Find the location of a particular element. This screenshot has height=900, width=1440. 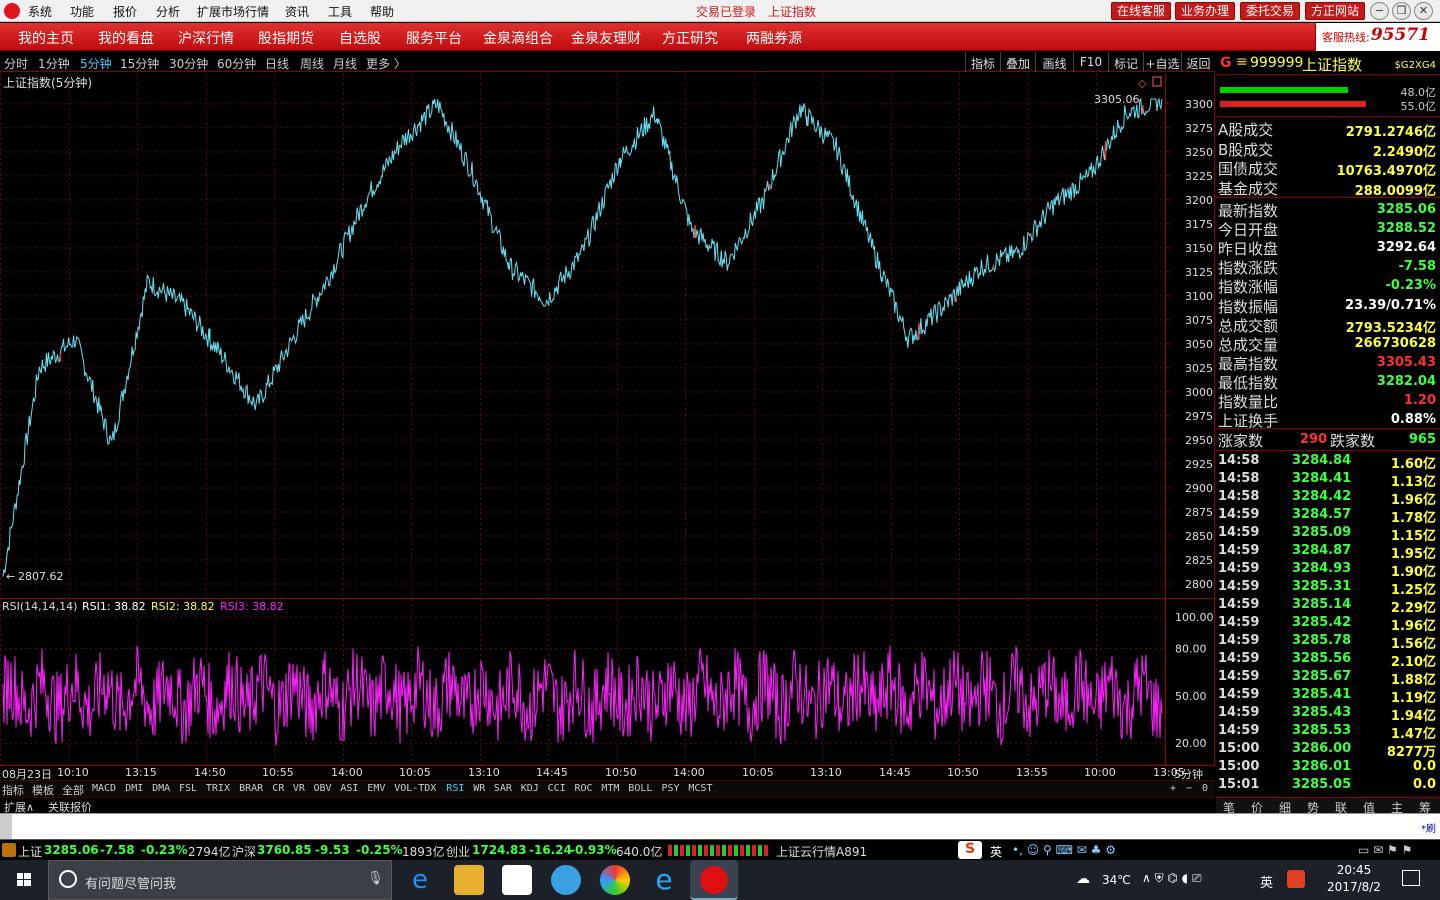

indicator-tab-全部: 全部 is located at coordinates (73, 790).